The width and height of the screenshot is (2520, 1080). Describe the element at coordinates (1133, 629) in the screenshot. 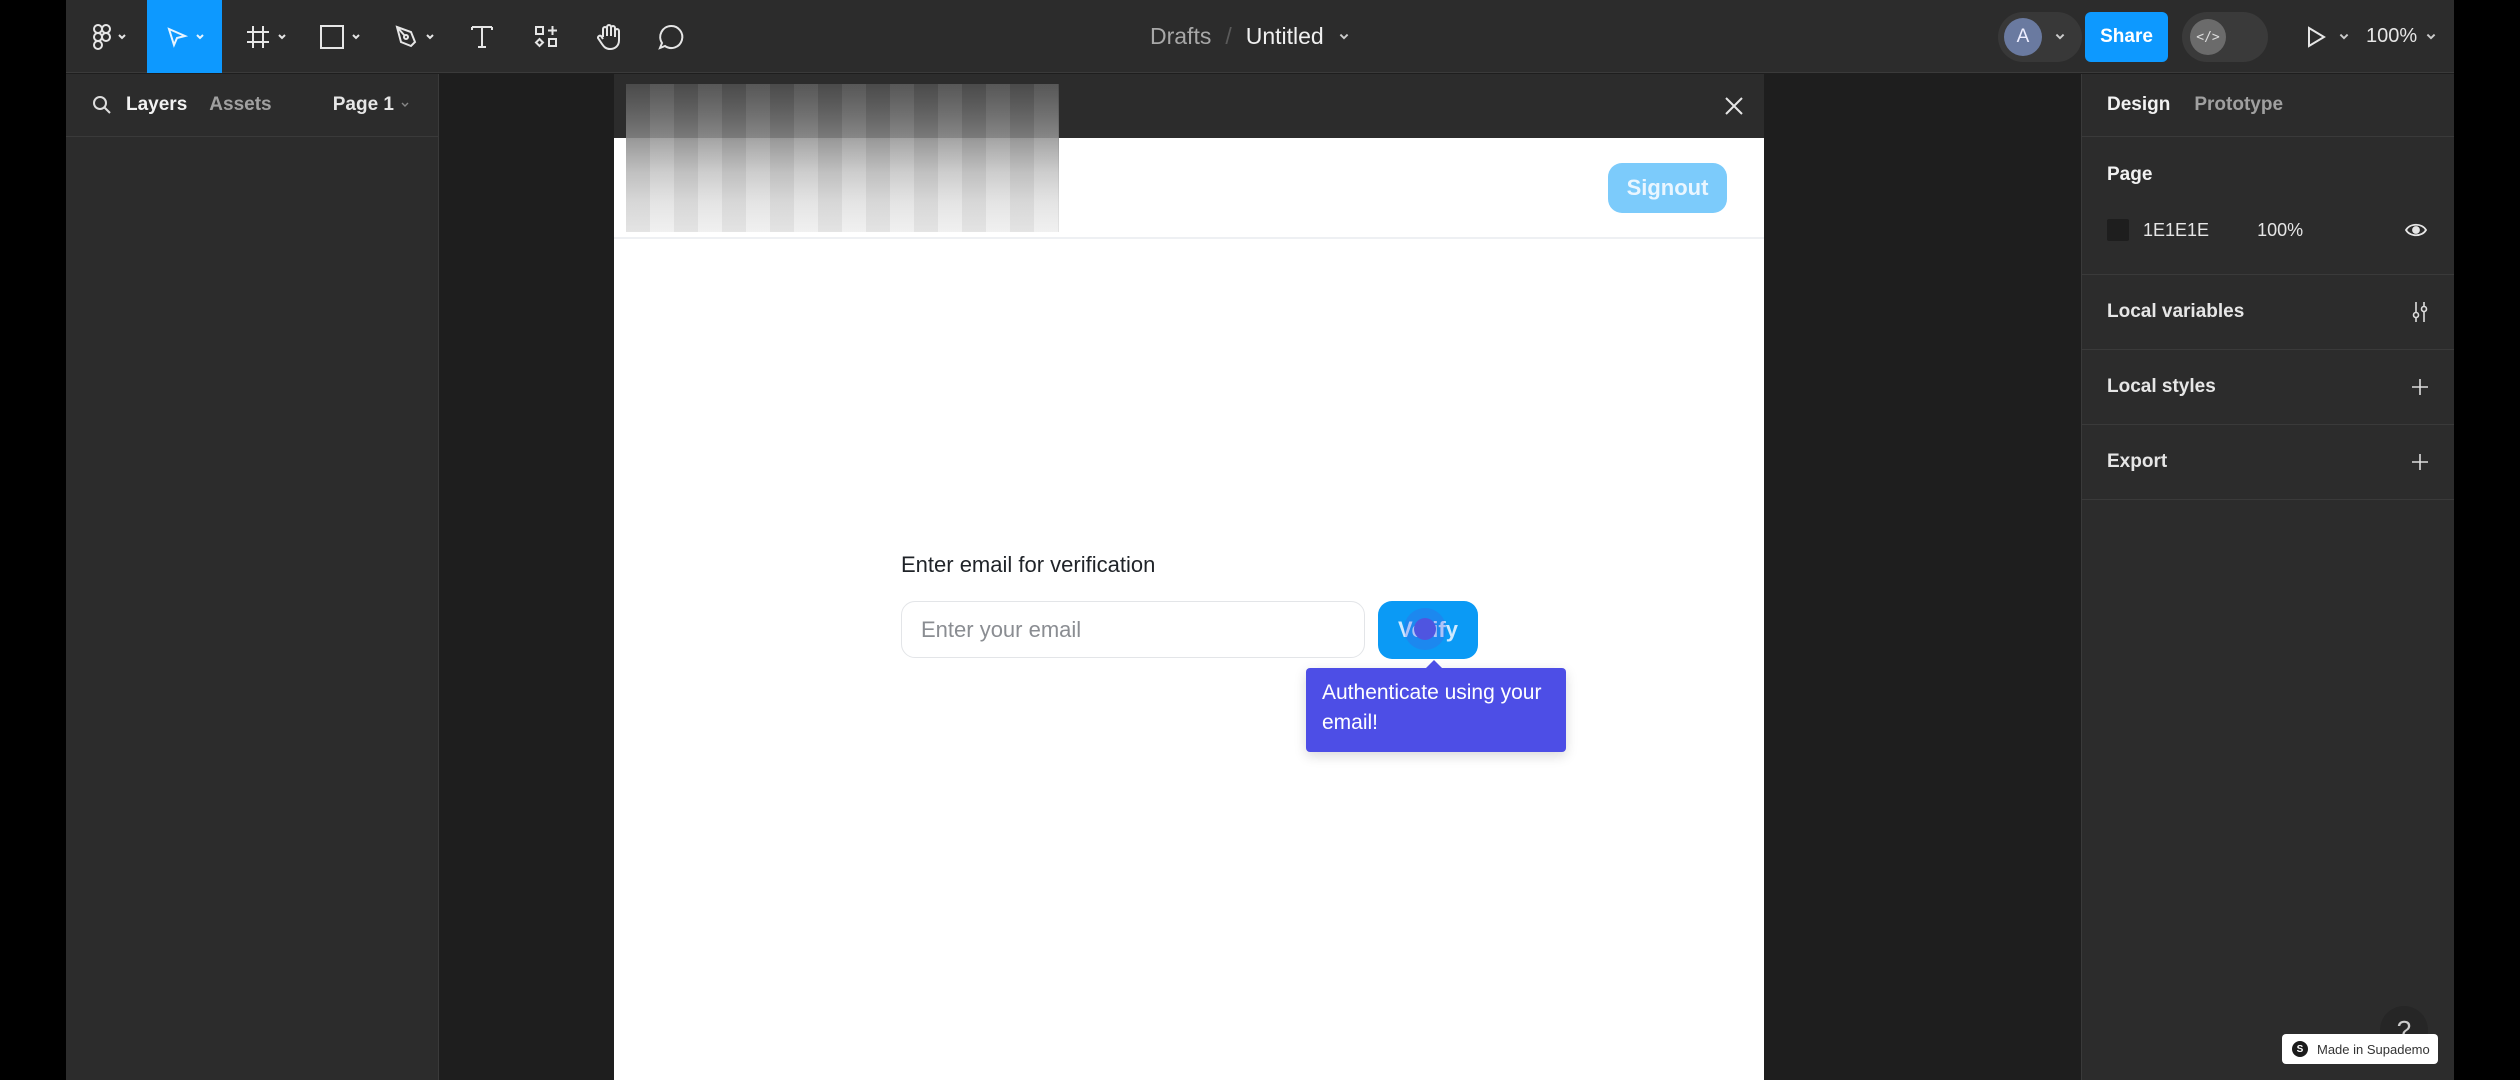

I see `email-input` at that location.